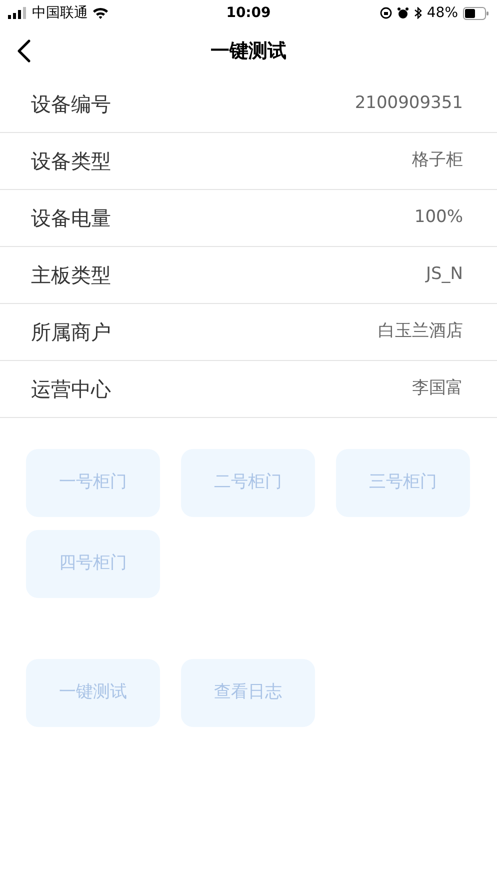 The image size is (497, 883). I want to click on action-button: 查看日志, so click(248, 693).